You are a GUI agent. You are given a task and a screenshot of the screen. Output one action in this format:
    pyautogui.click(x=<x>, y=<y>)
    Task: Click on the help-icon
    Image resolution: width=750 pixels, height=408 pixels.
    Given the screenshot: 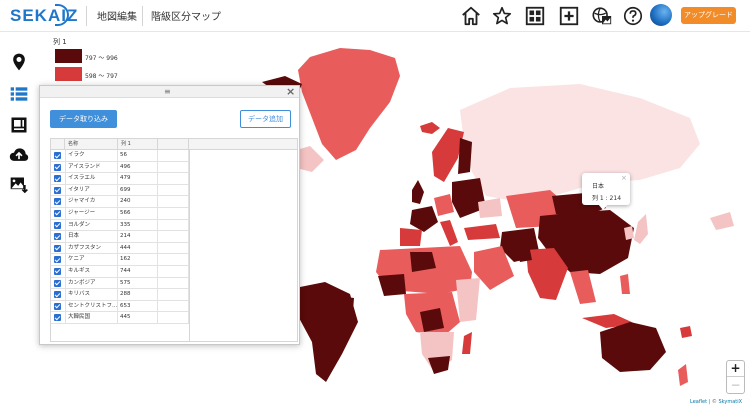 What is the action you would take?
    pyautogui.click(x=633, y=16)
    